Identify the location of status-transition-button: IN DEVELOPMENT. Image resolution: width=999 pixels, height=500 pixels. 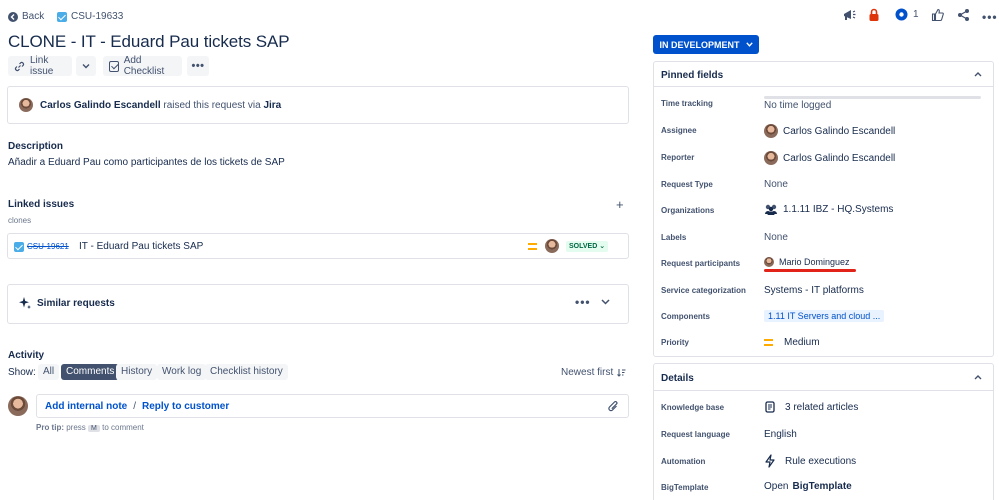
(706, 44).